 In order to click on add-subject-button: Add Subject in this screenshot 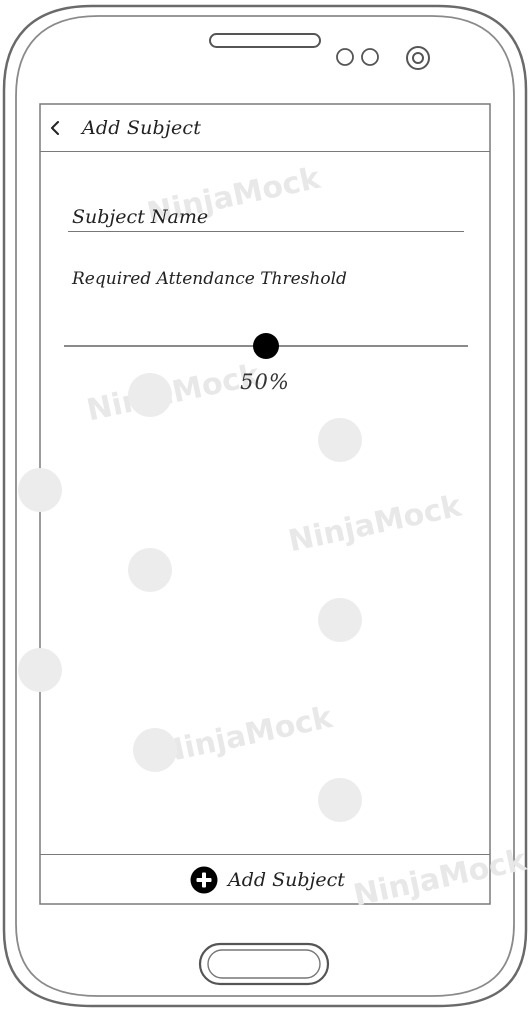, I will do `click(267, 880)`.